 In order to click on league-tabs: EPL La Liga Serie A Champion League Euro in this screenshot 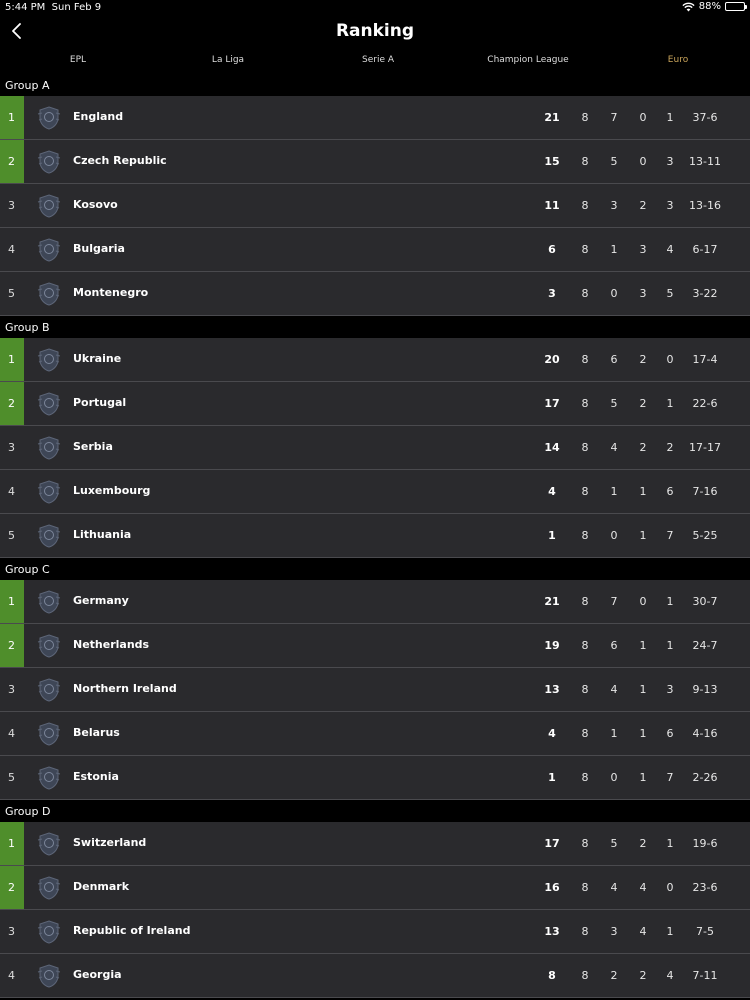, I will do `click(375, 61)`.